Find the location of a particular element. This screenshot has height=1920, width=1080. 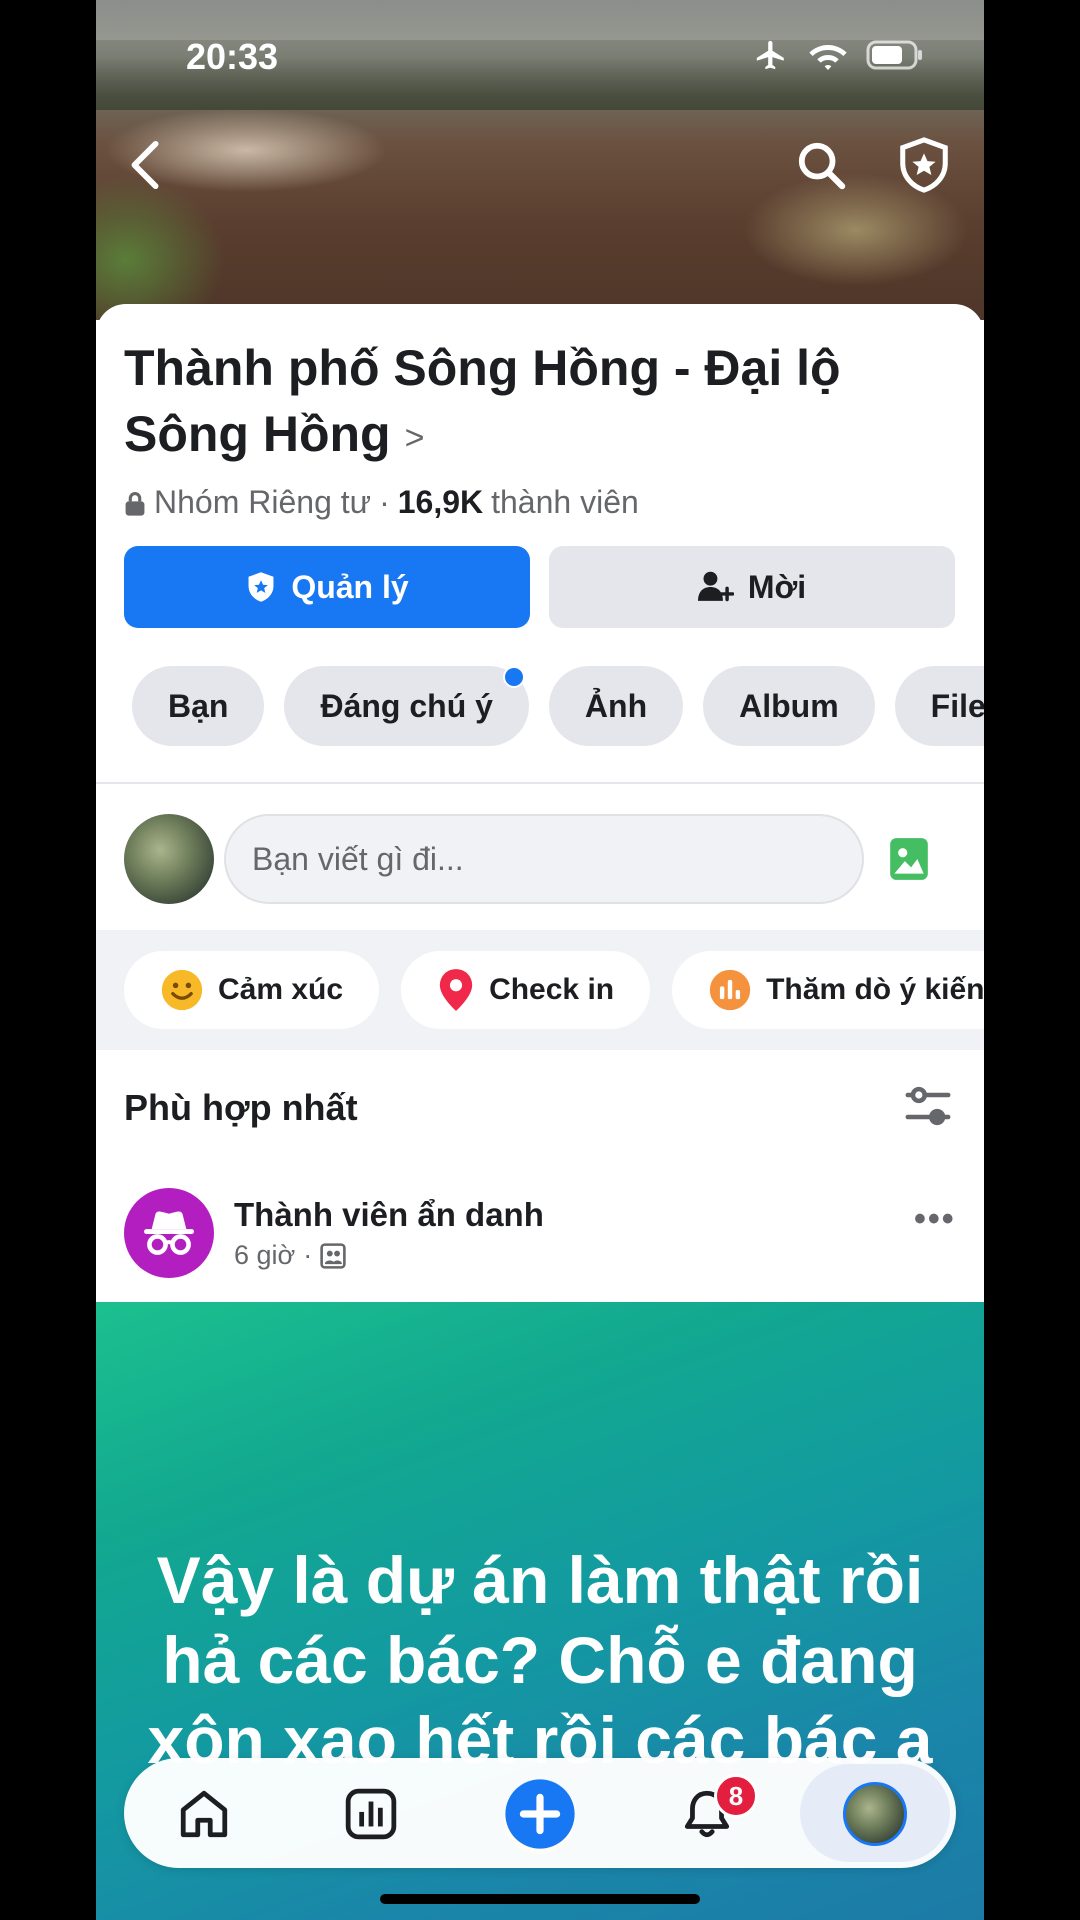

group-meta: Nhóm Riêng tư · 16,9K thành viên is located at coordinates (381, 502).